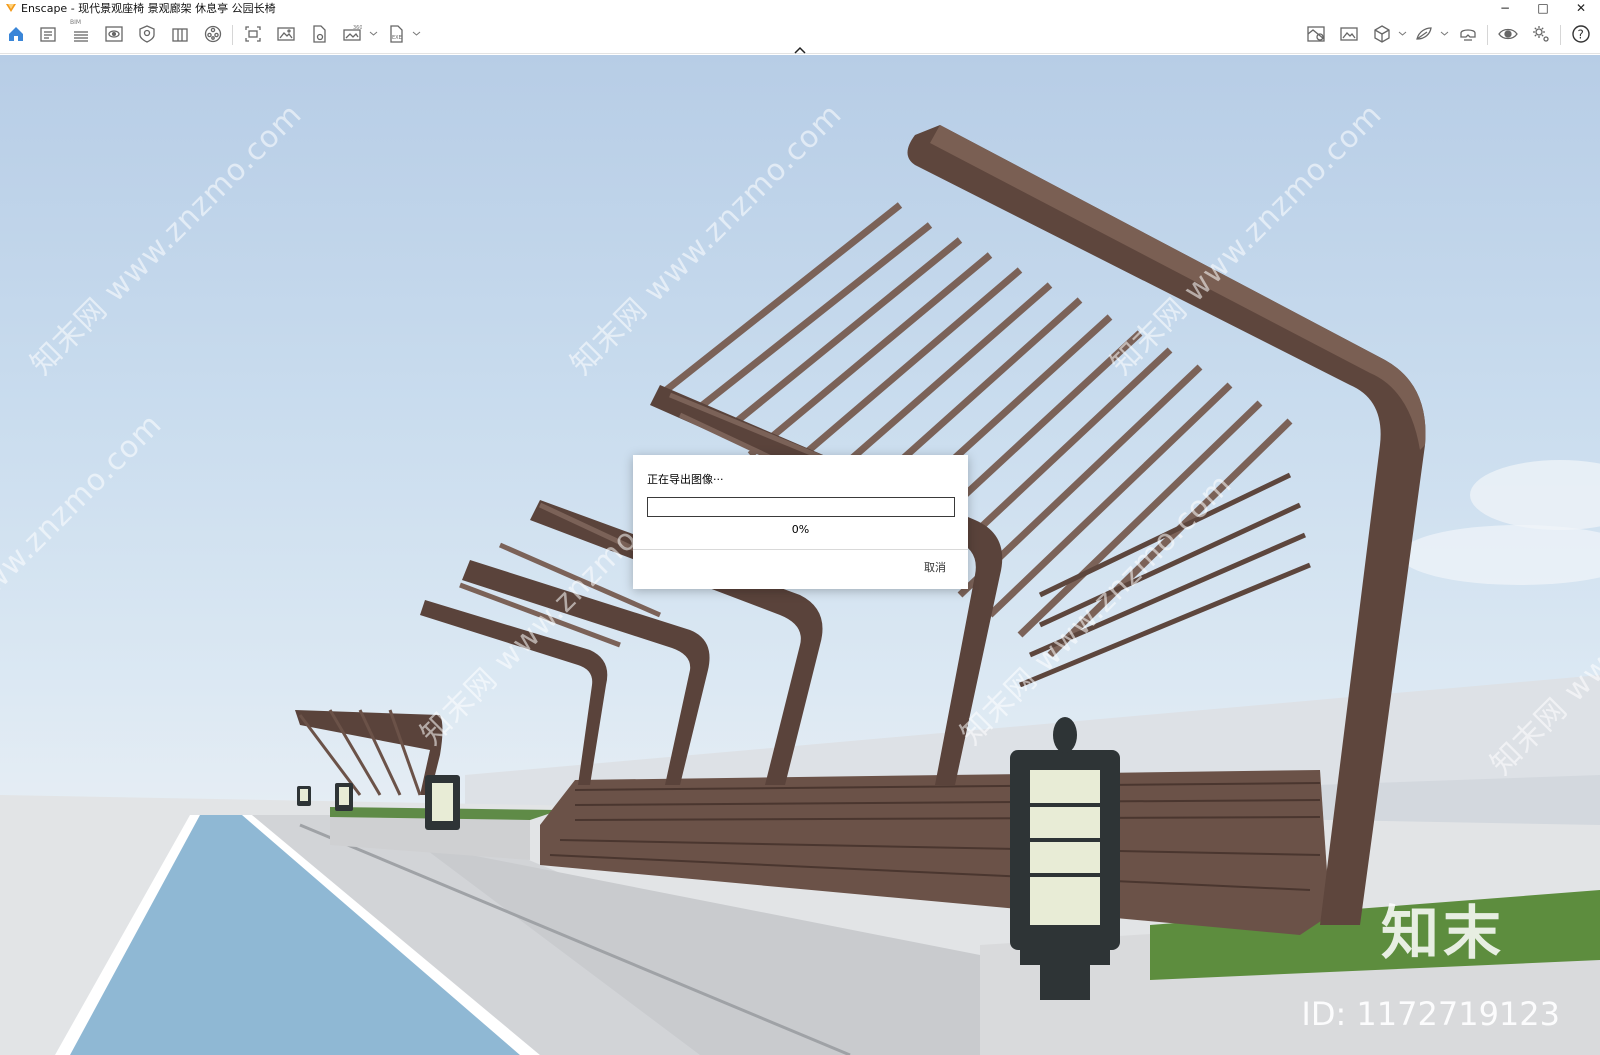 The image size is (1600, 1055). I want to click on cancel-button: 取消, so click(935, 567).